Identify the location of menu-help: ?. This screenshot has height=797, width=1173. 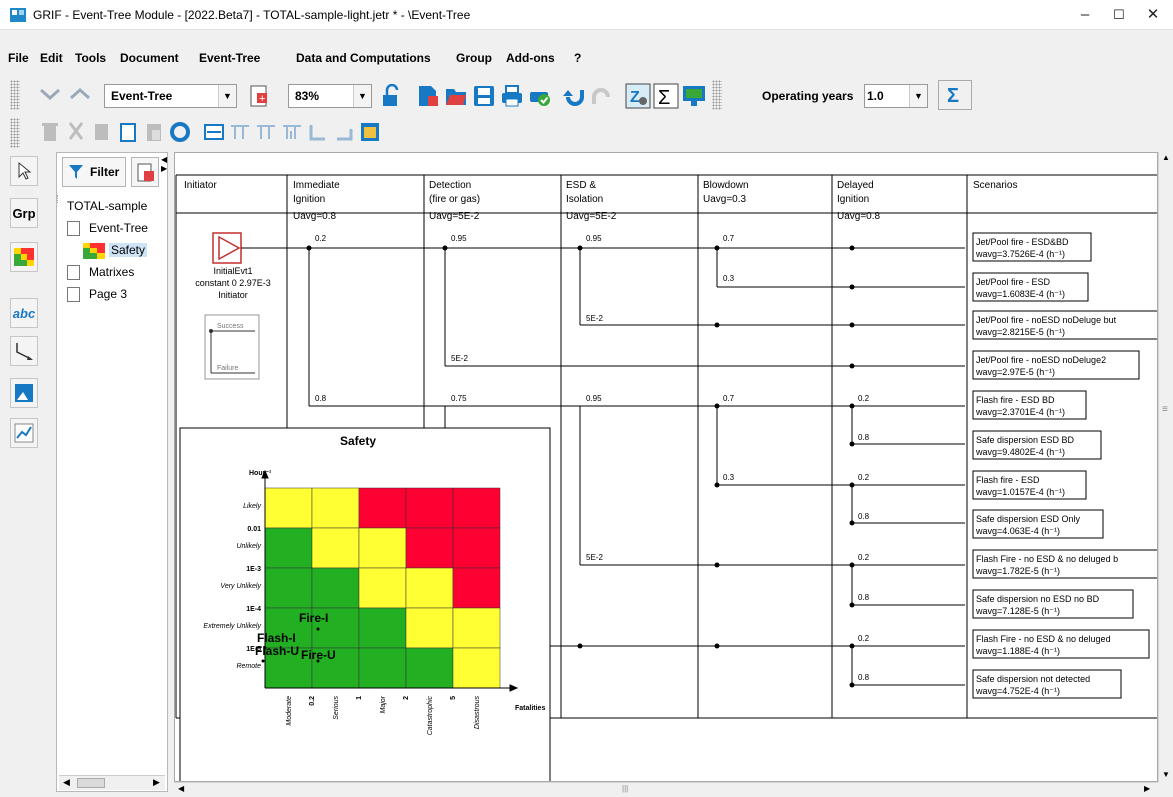
(577, 58).